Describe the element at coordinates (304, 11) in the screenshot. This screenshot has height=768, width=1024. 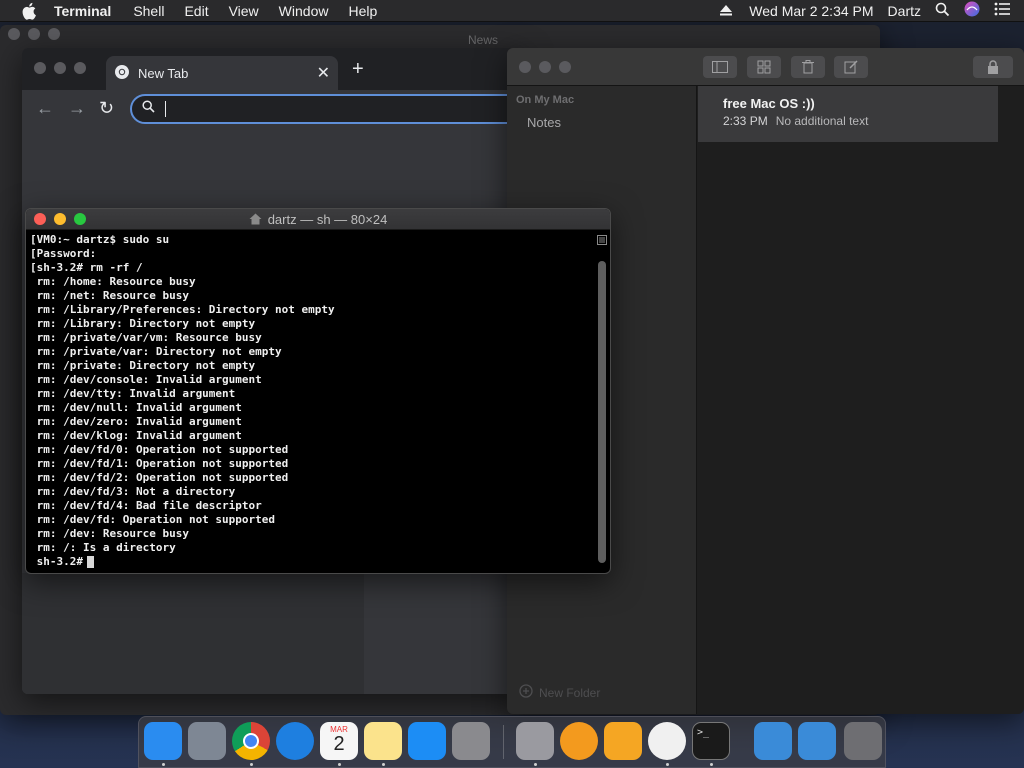
I see `menu-window: Window` at that location.